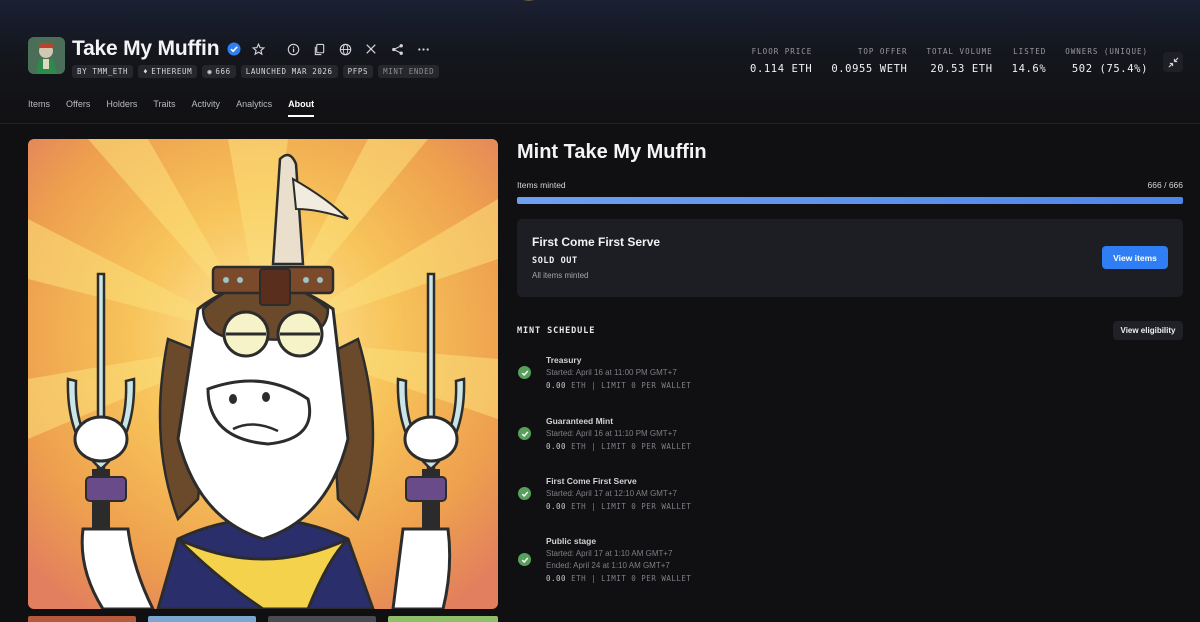 The image size is (1200, 622). I want to click on tab-items: Items, so click(39, 106).